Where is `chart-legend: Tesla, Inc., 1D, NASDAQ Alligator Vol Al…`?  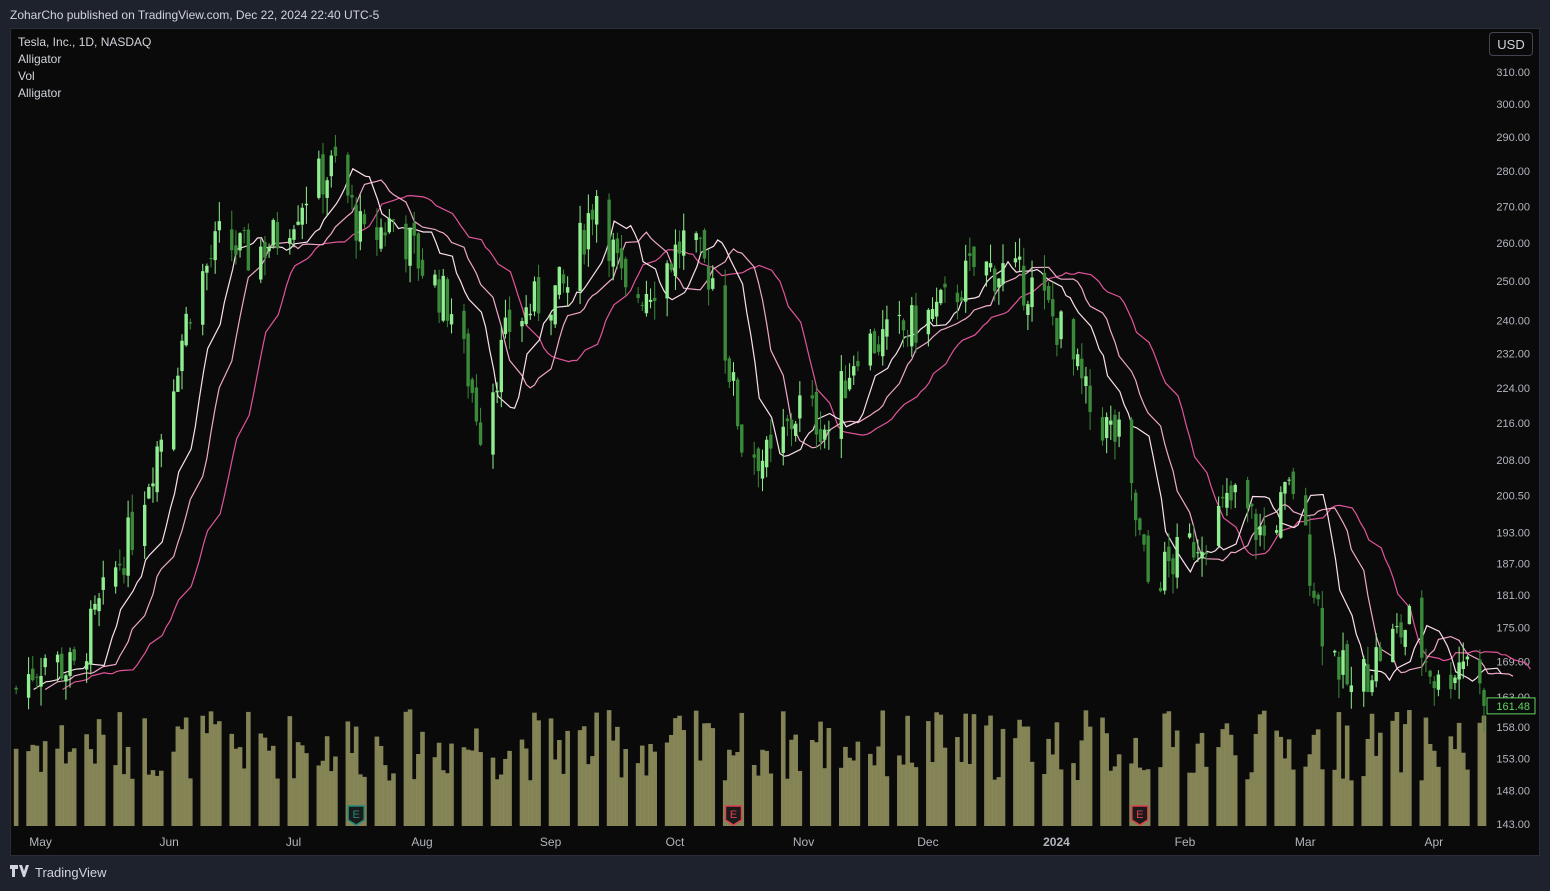
chart-legend: Tesla, Inc., 1D, NASDAQ Alligator Vol Al… is located at coordinates (84, 68).